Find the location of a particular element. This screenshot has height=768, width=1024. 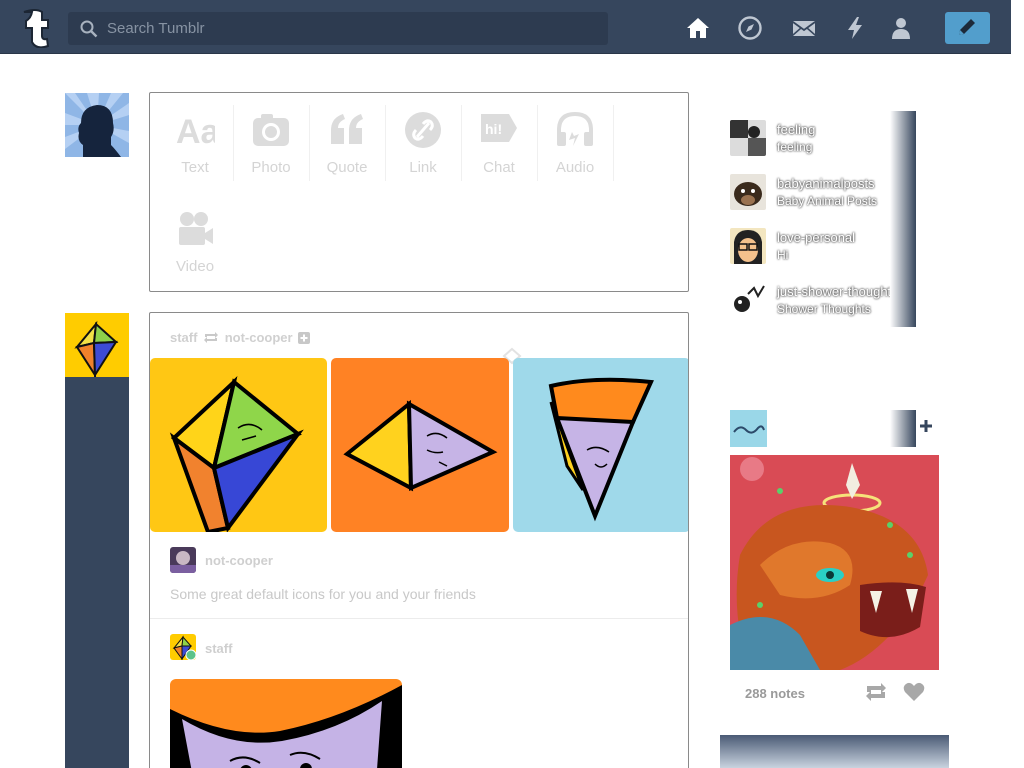

staff-avatar is located at coordinates (183, 647).